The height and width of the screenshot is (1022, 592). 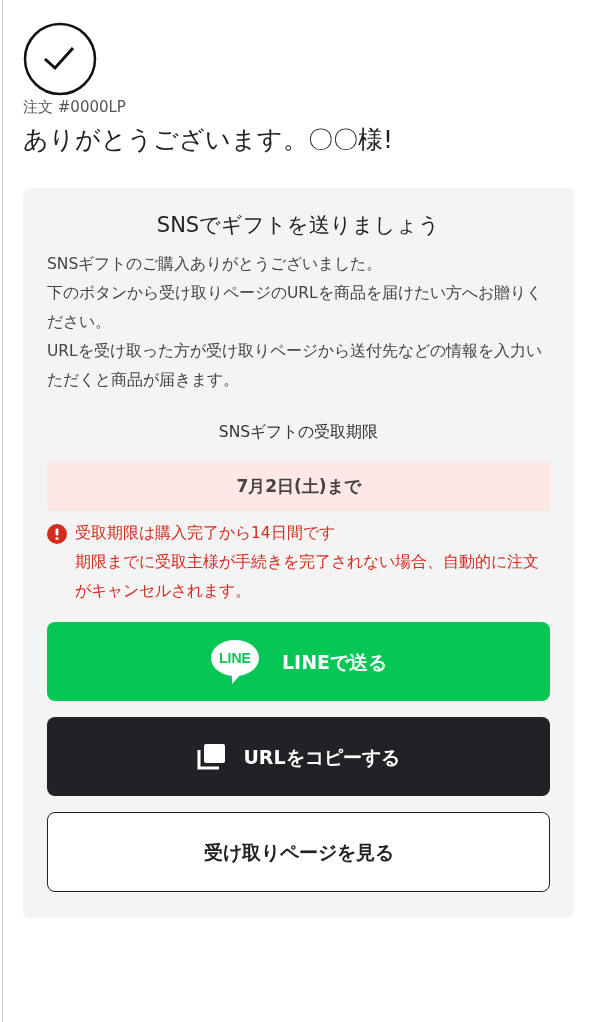 What do you see at coordinates (295, 365) in the screenshot?
I see `message-text: URLを受け取った方が受け取りページから送付先などの情報を入力いただくと商品が届きます。` at bounding box center [295, 365].